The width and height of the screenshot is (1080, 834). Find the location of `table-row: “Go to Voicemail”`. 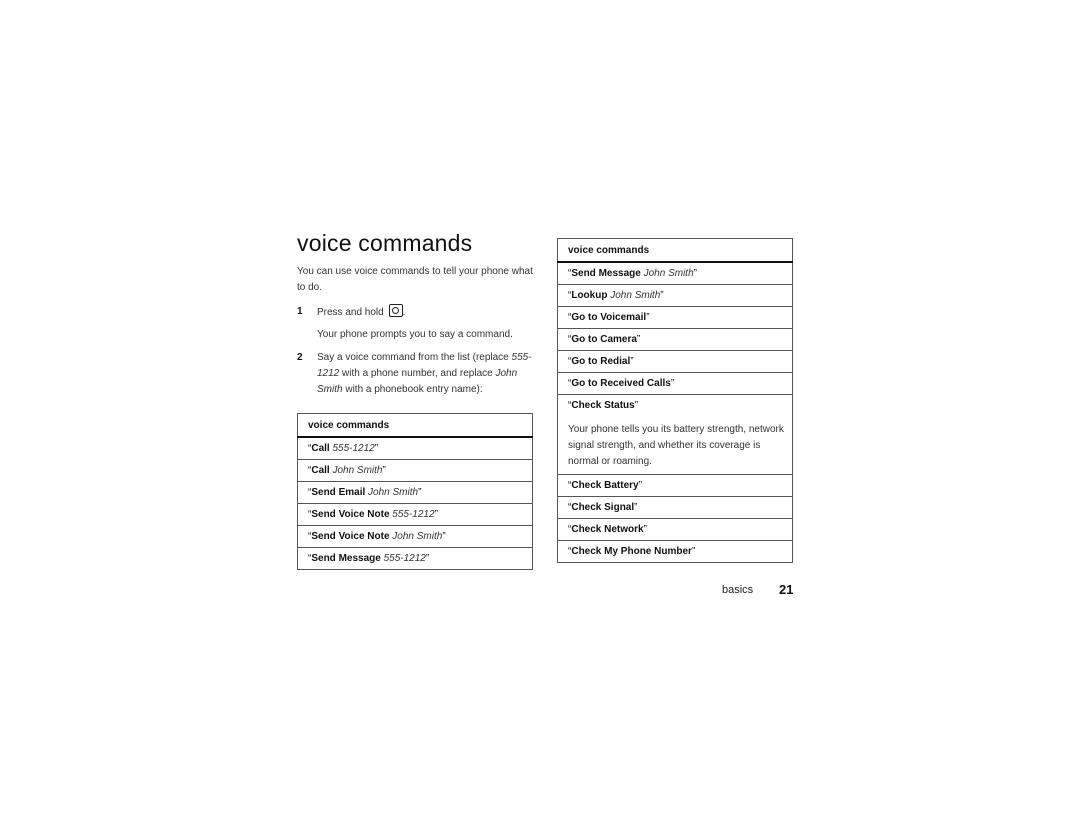

table-row: “Go to Voicemail” is located at coordinates (675, 317).